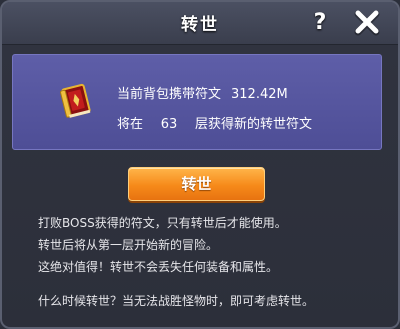 Image resolution: width=400 pixels, height=329 pixels. What do you see at coordinates (320, 23) in the screenshot?
I see `help-button: ?` at bounding box center [320, 23].